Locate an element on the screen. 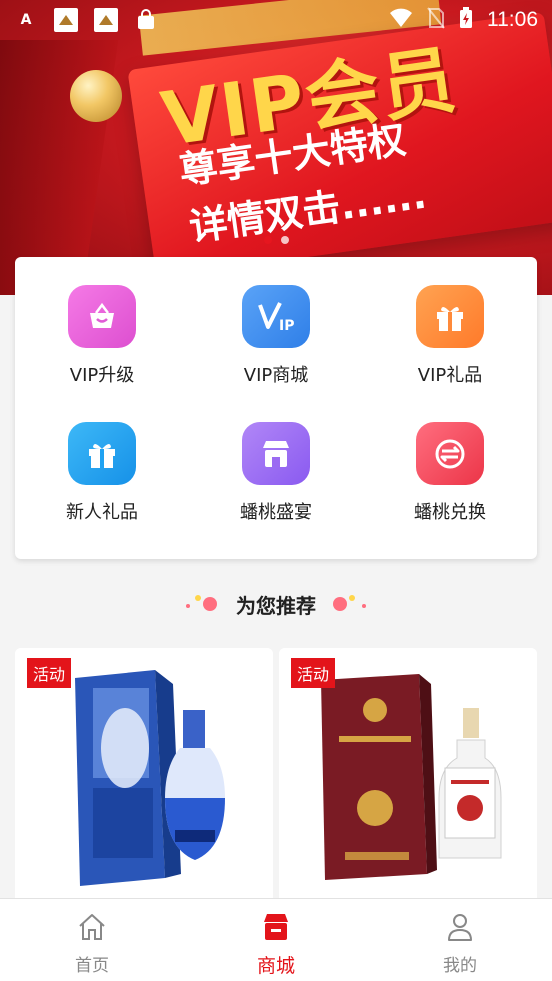 This screenshot has height=981, width=552. home-icon is located at coordinates (92, 929).